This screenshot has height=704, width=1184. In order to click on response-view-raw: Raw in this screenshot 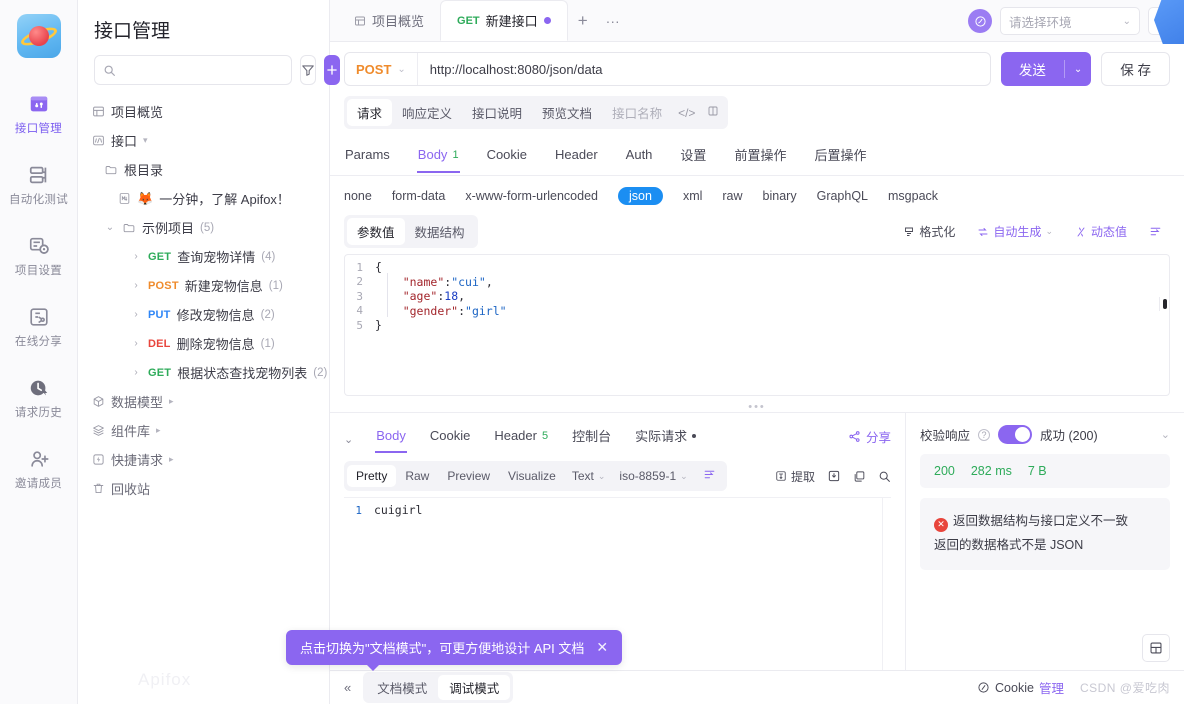, I will do `click(417, 476)`.